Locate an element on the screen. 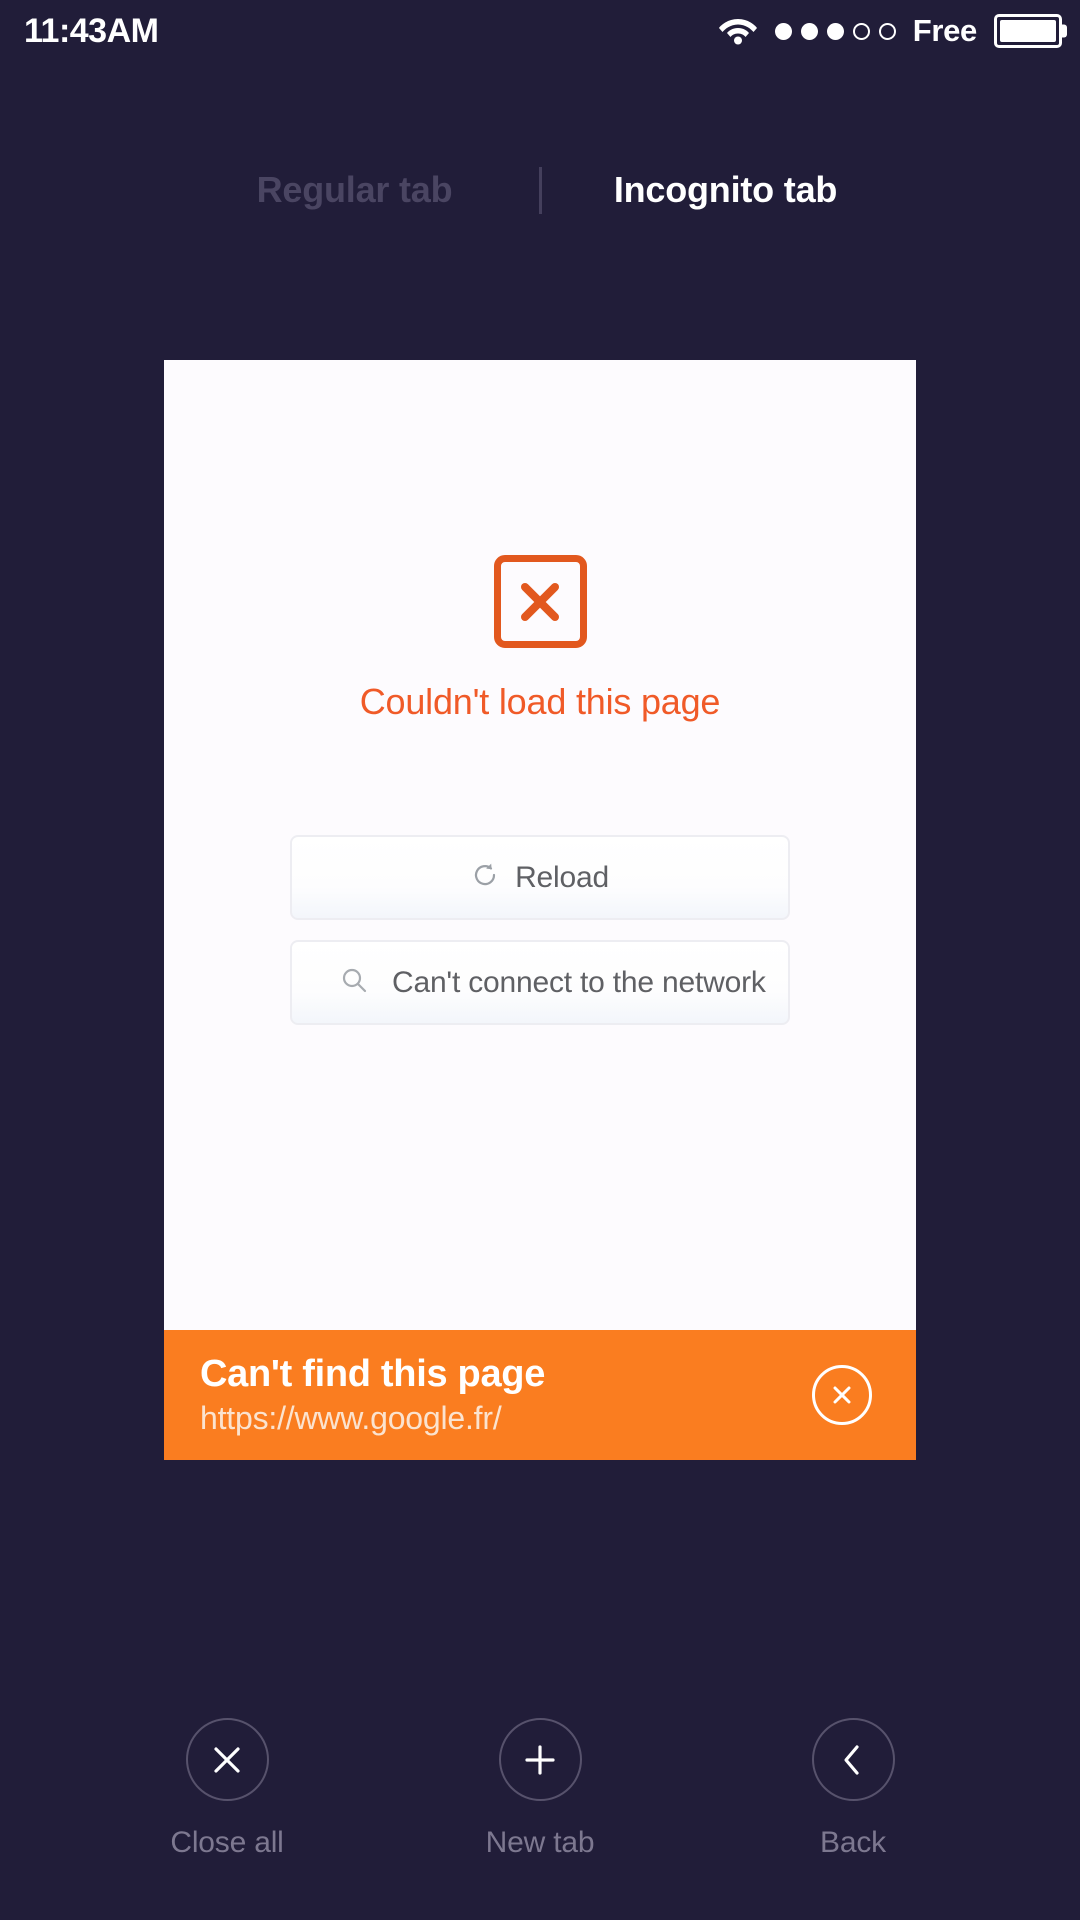 Image resolution: width=1080 pixels, height=1920 pixels. plus-icon is located at coordinates (540, 1759).